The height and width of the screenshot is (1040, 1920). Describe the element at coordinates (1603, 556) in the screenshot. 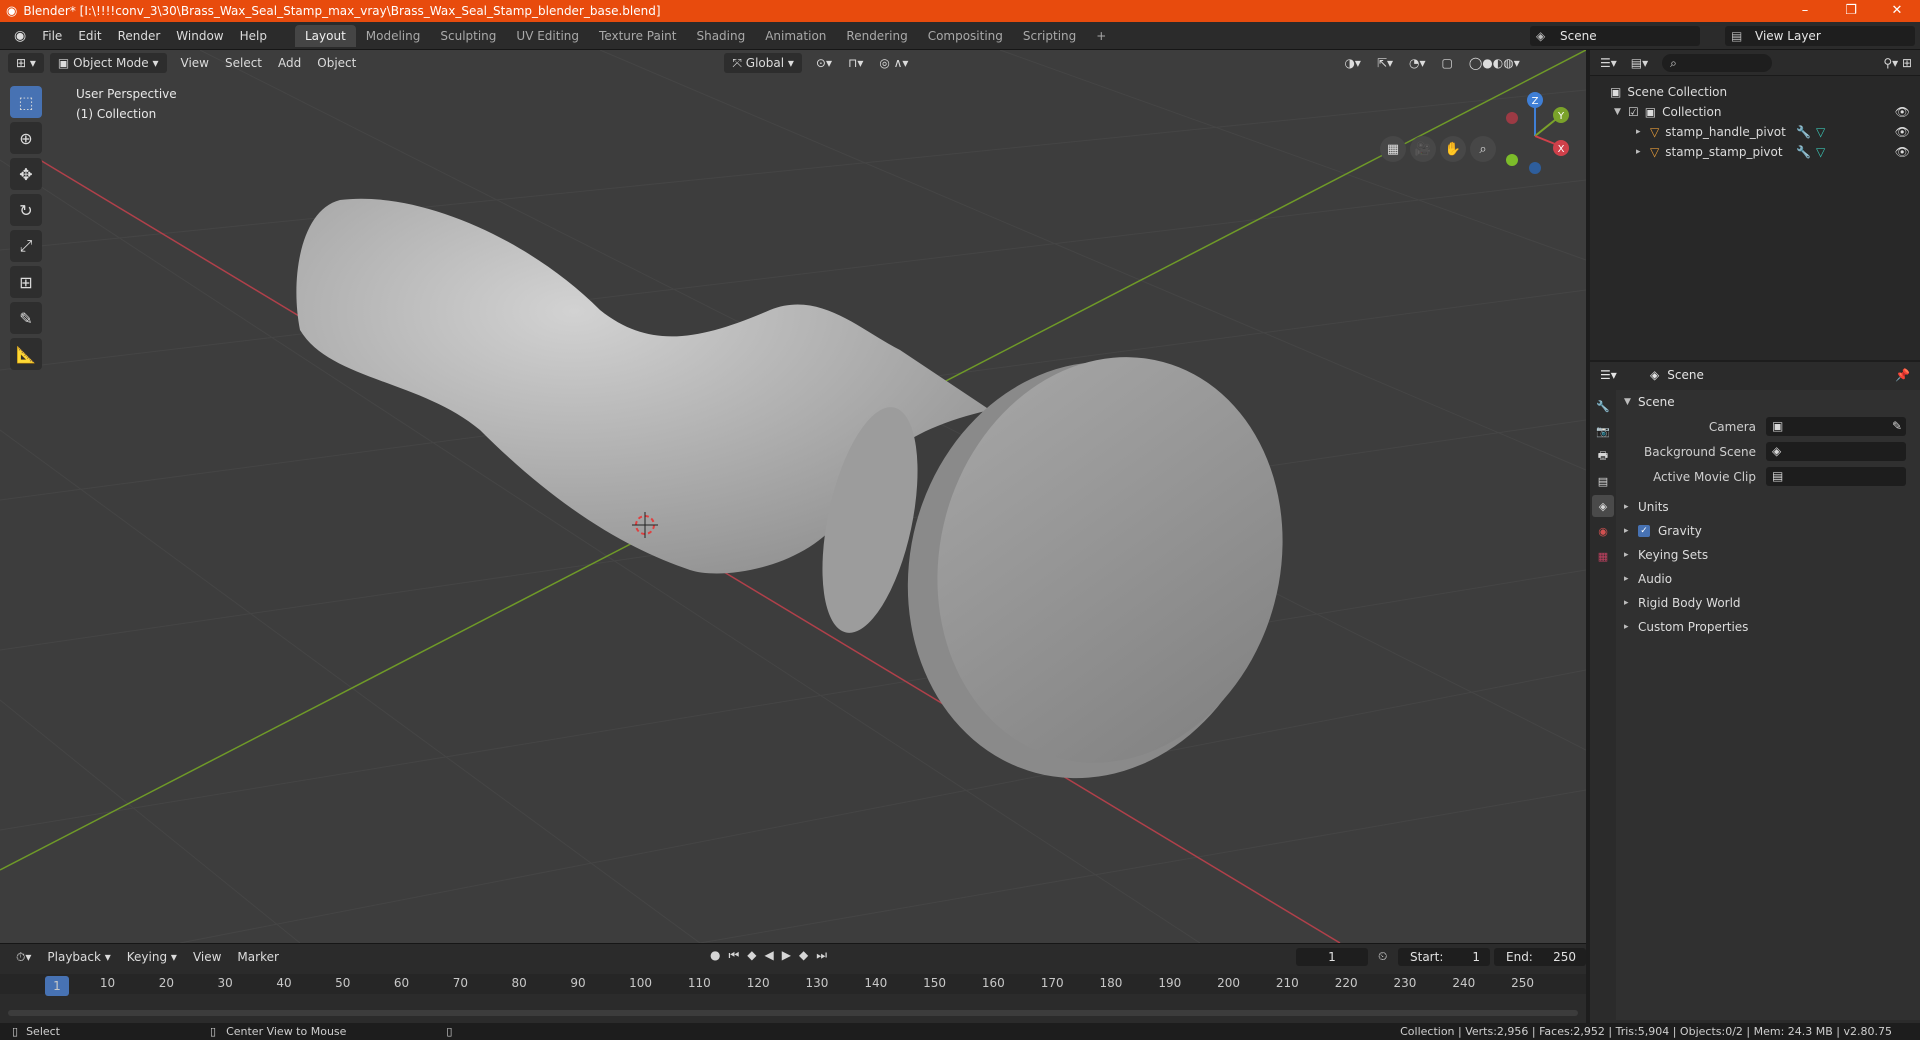

I see `texture-tab-icon: ▦` at that location.